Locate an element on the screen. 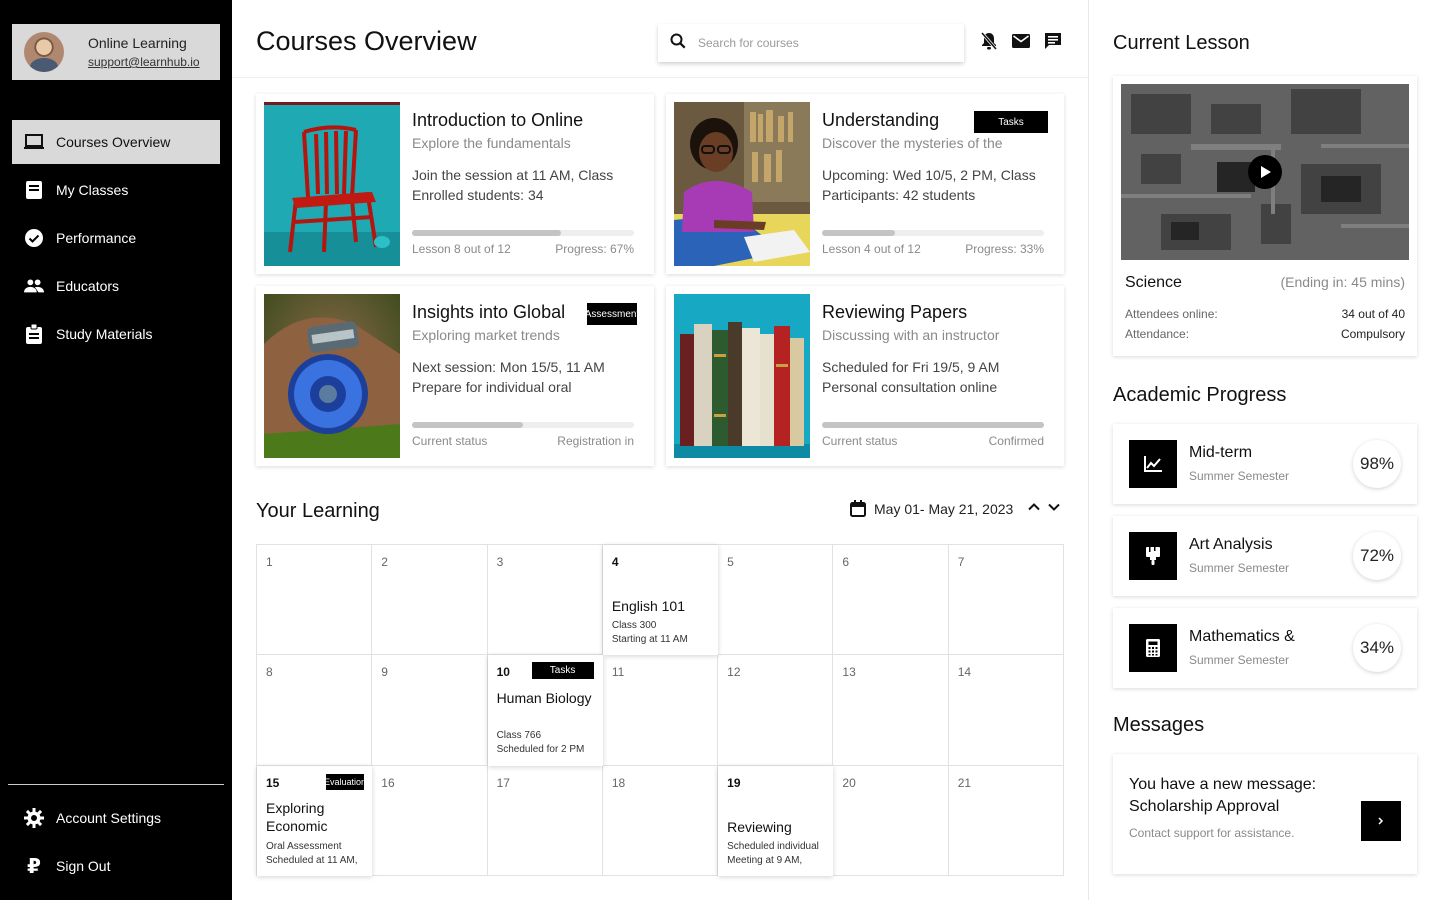 The width and height of the screenshot is (1440, 900). attendance-value: Compulsory is located at coordinates (1372, 334).